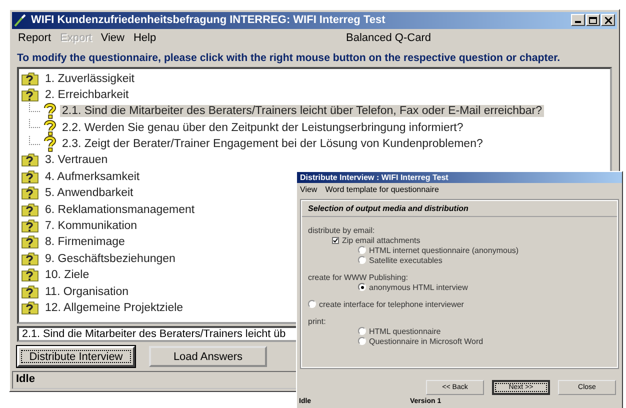 The width and height of the screenshot is (626, 408). I want to click on group-title: Selection of output media and distribution, so click(459, 210).